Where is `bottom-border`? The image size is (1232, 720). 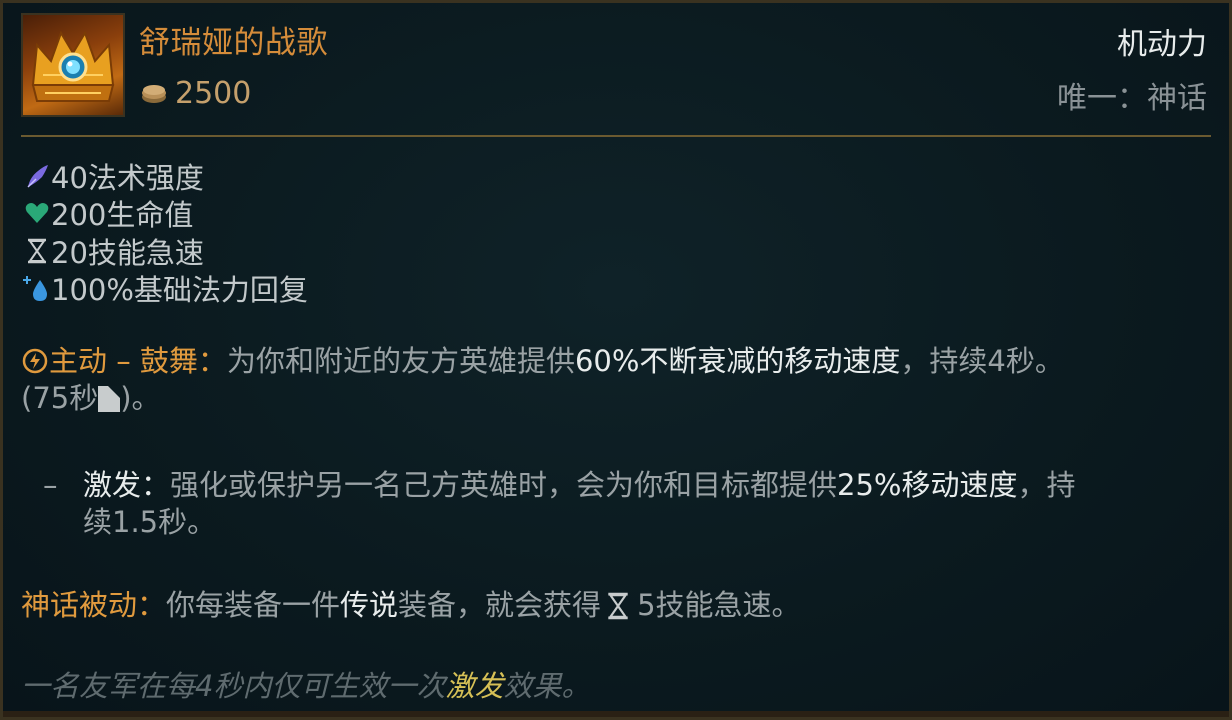
bottom-border is located at coordinates (616, 714).